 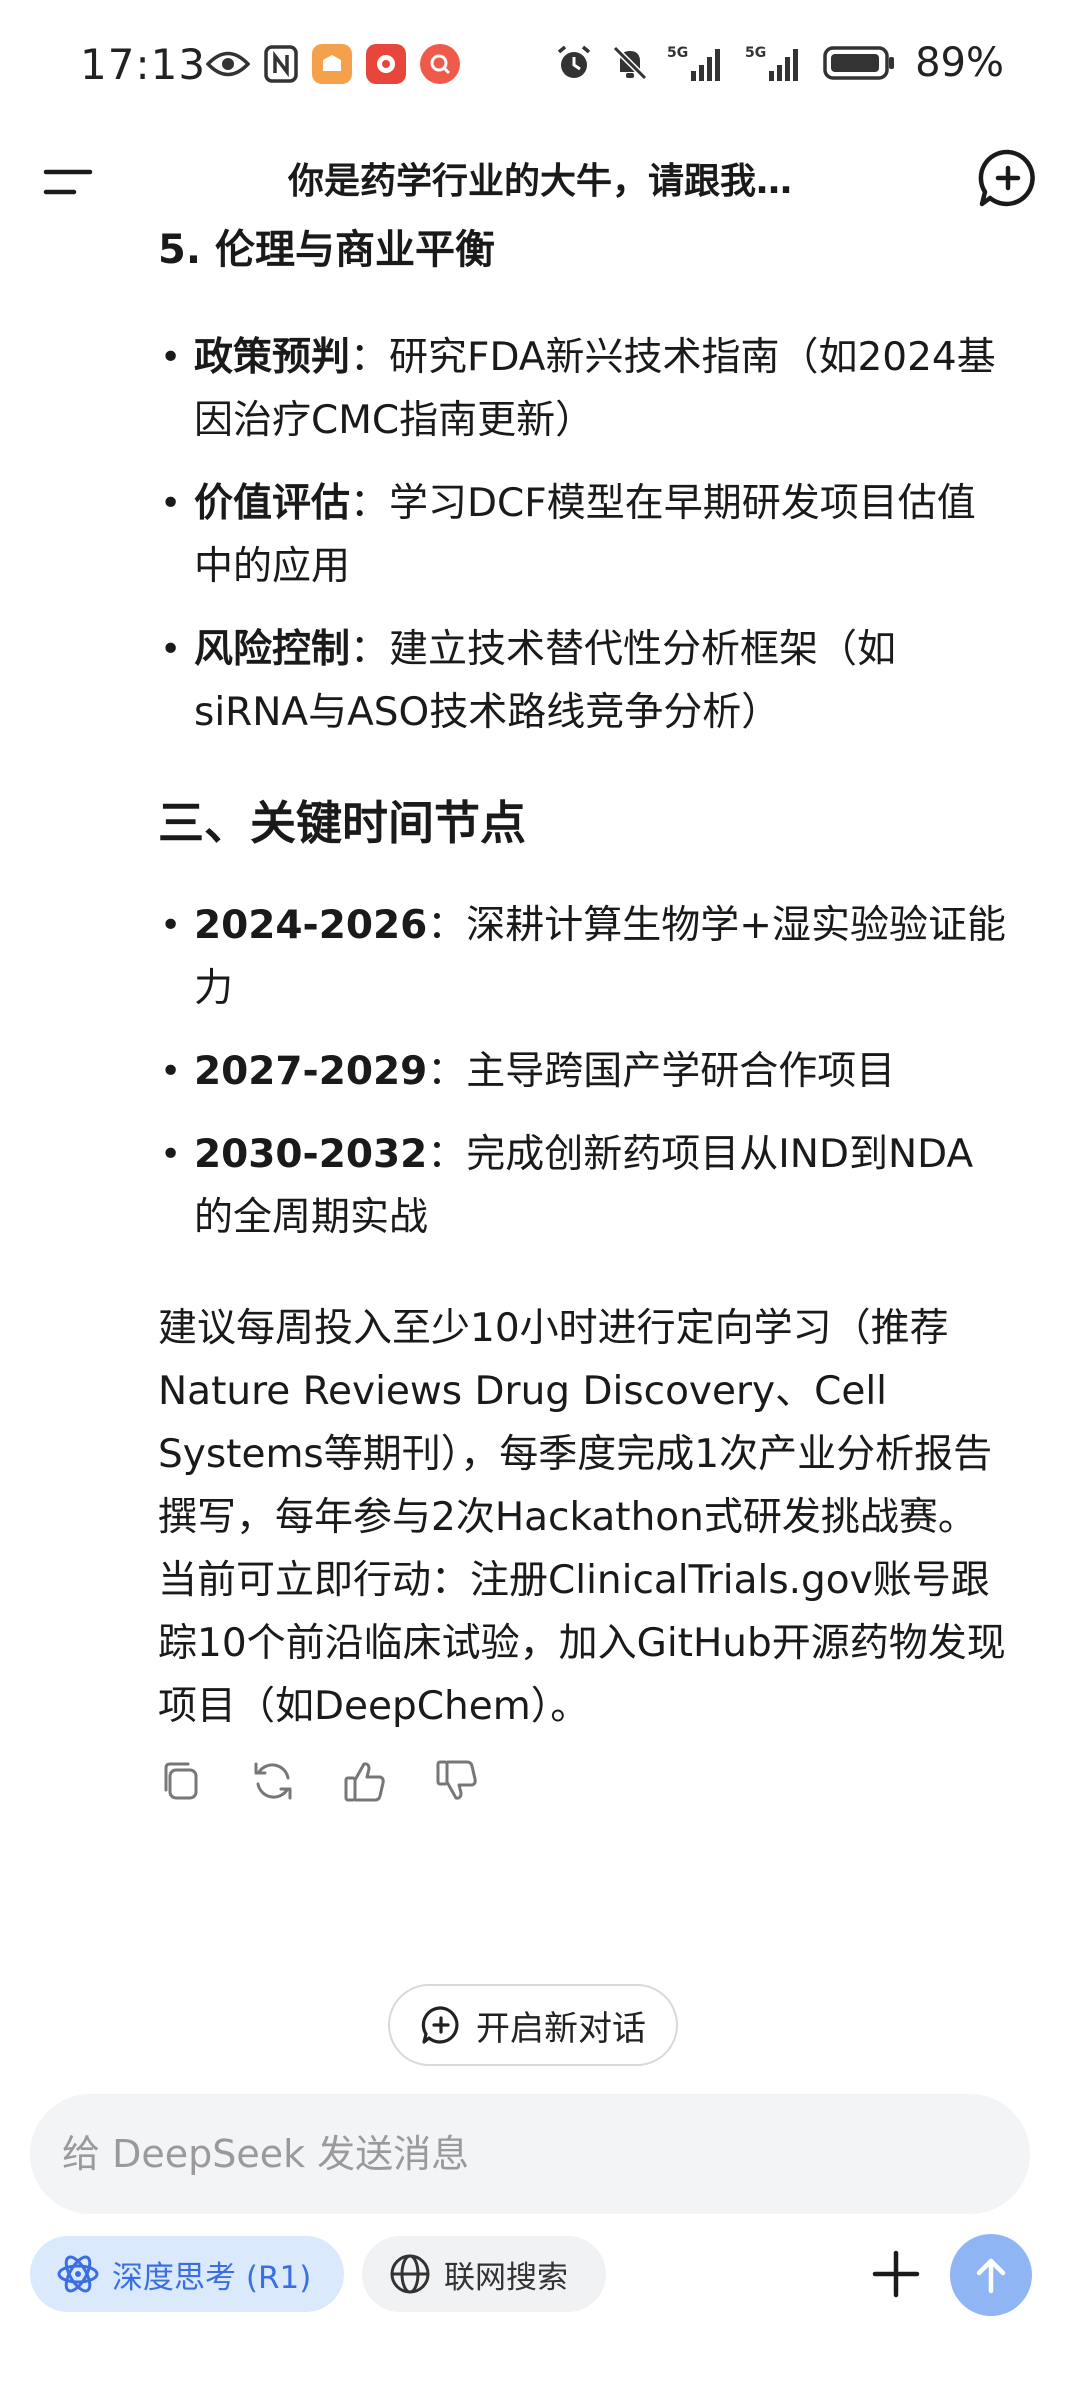 I want to click on plus-icon, so click(x=896, y=2274).